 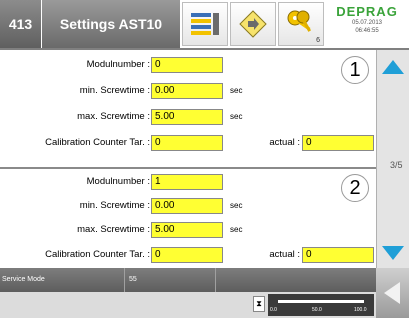 I want to click on key-badge: 6, so click(x=318, y=40).